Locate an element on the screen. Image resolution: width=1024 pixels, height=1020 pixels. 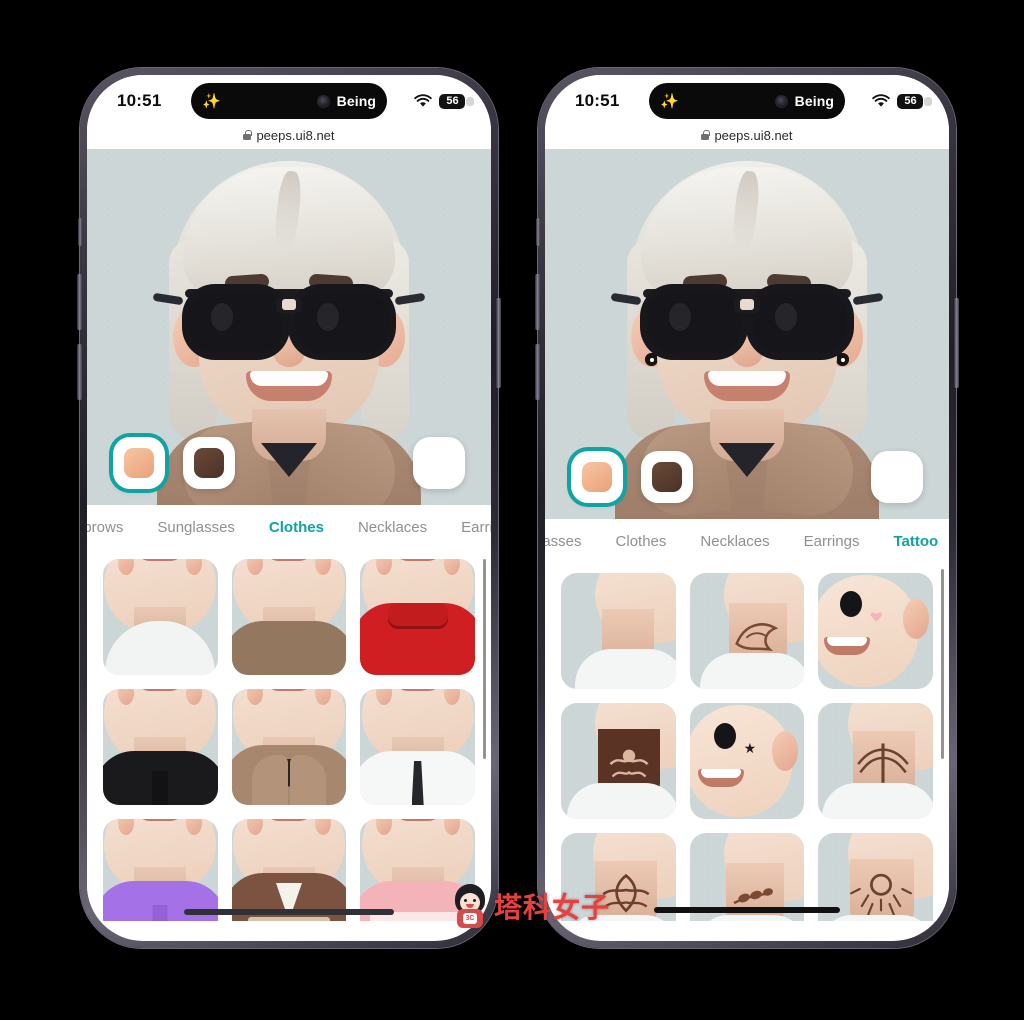
tab-sunglasses: Sunglasses is located at coordinates (196, 527).